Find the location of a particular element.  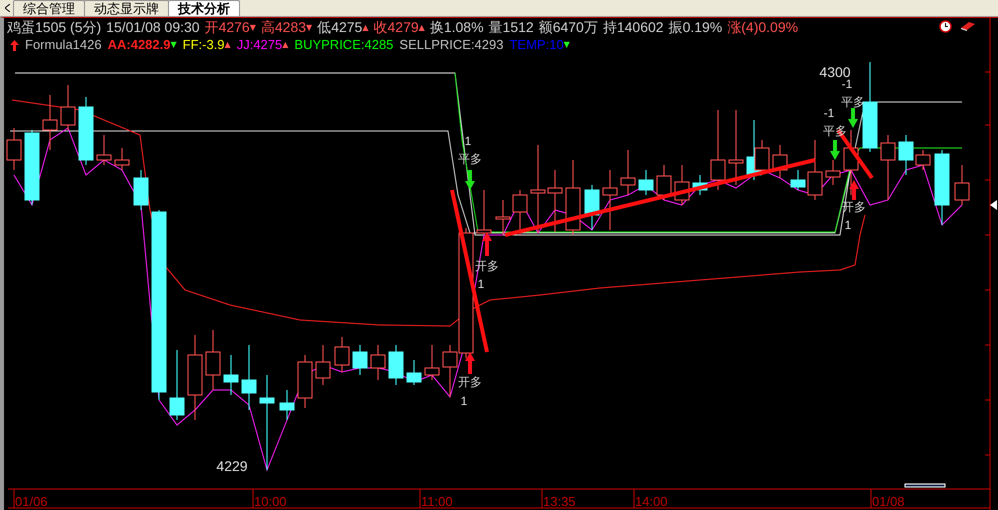

quote-value: JJ:4275 is located at coordinates (259, 45).